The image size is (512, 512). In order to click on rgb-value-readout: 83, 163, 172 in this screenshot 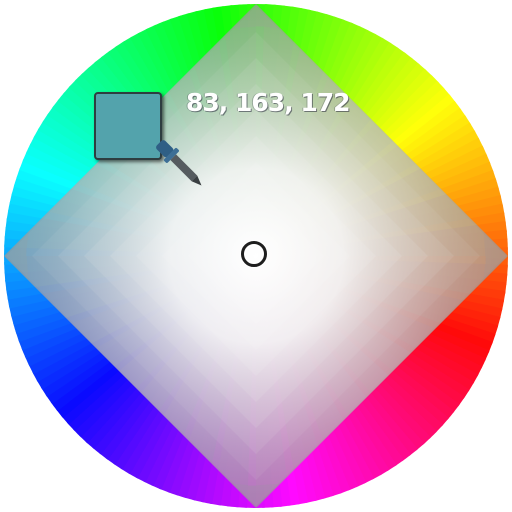, I will do `click(268, 102)`.